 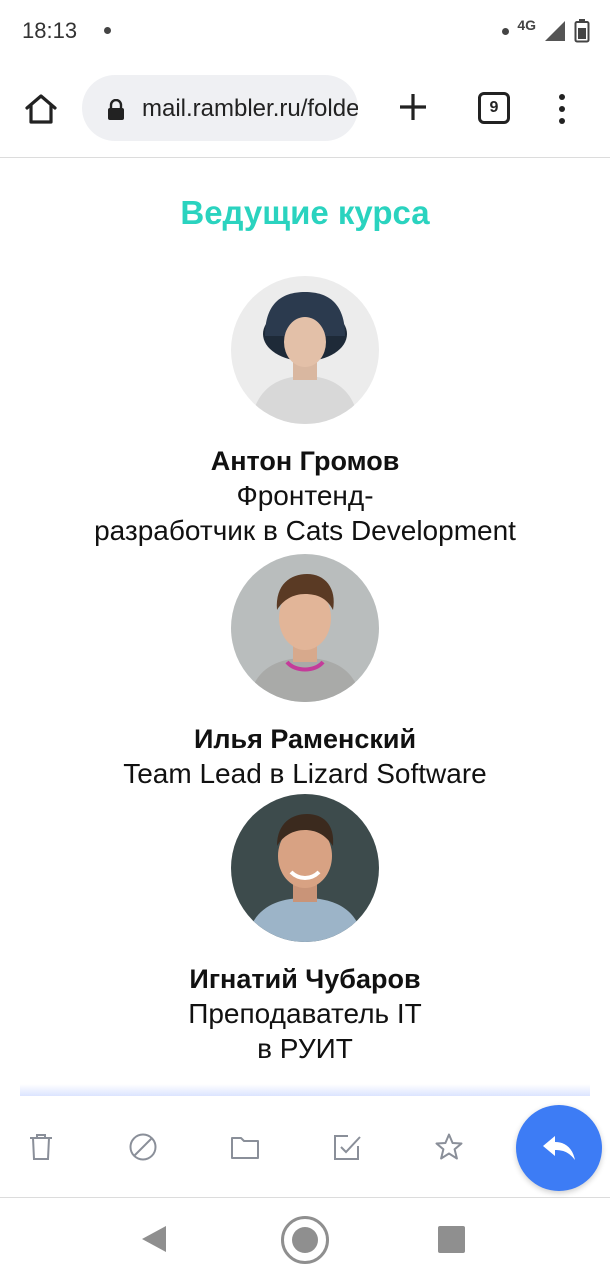 I want to click on browser-menu-button, so click(x=562, y=109).